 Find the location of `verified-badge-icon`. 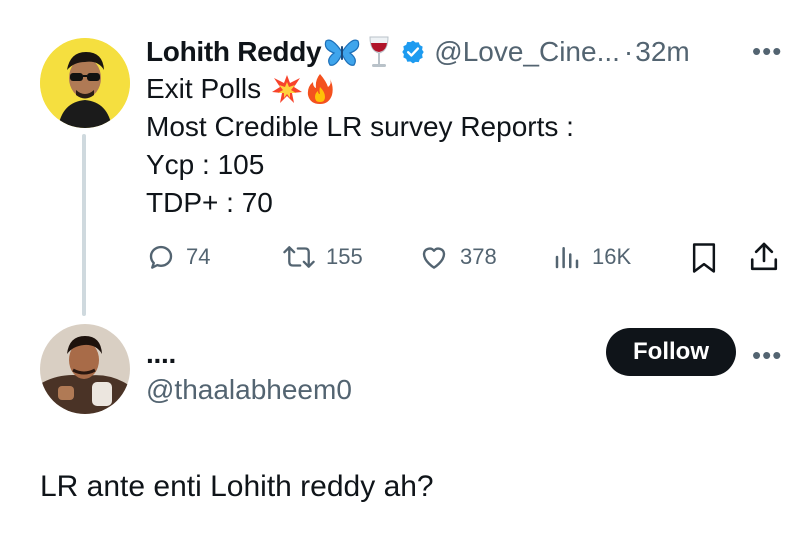

verified-badge-icon is located at coordinates (413, 52).